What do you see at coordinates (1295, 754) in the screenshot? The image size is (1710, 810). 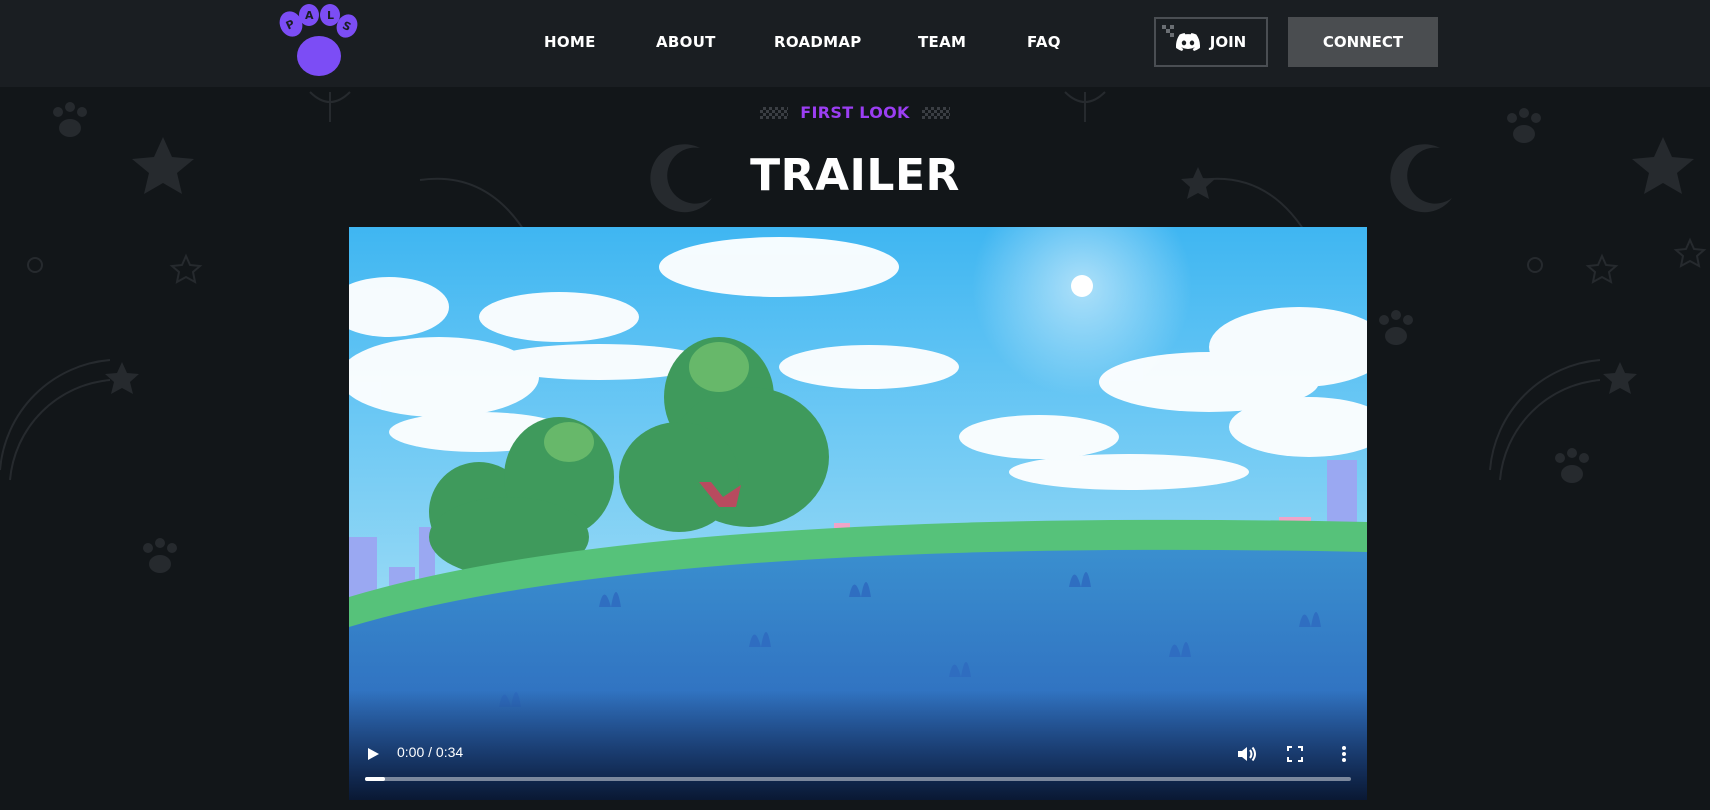 I see `fullscreen-icon` at bounding box center [1295, 754].